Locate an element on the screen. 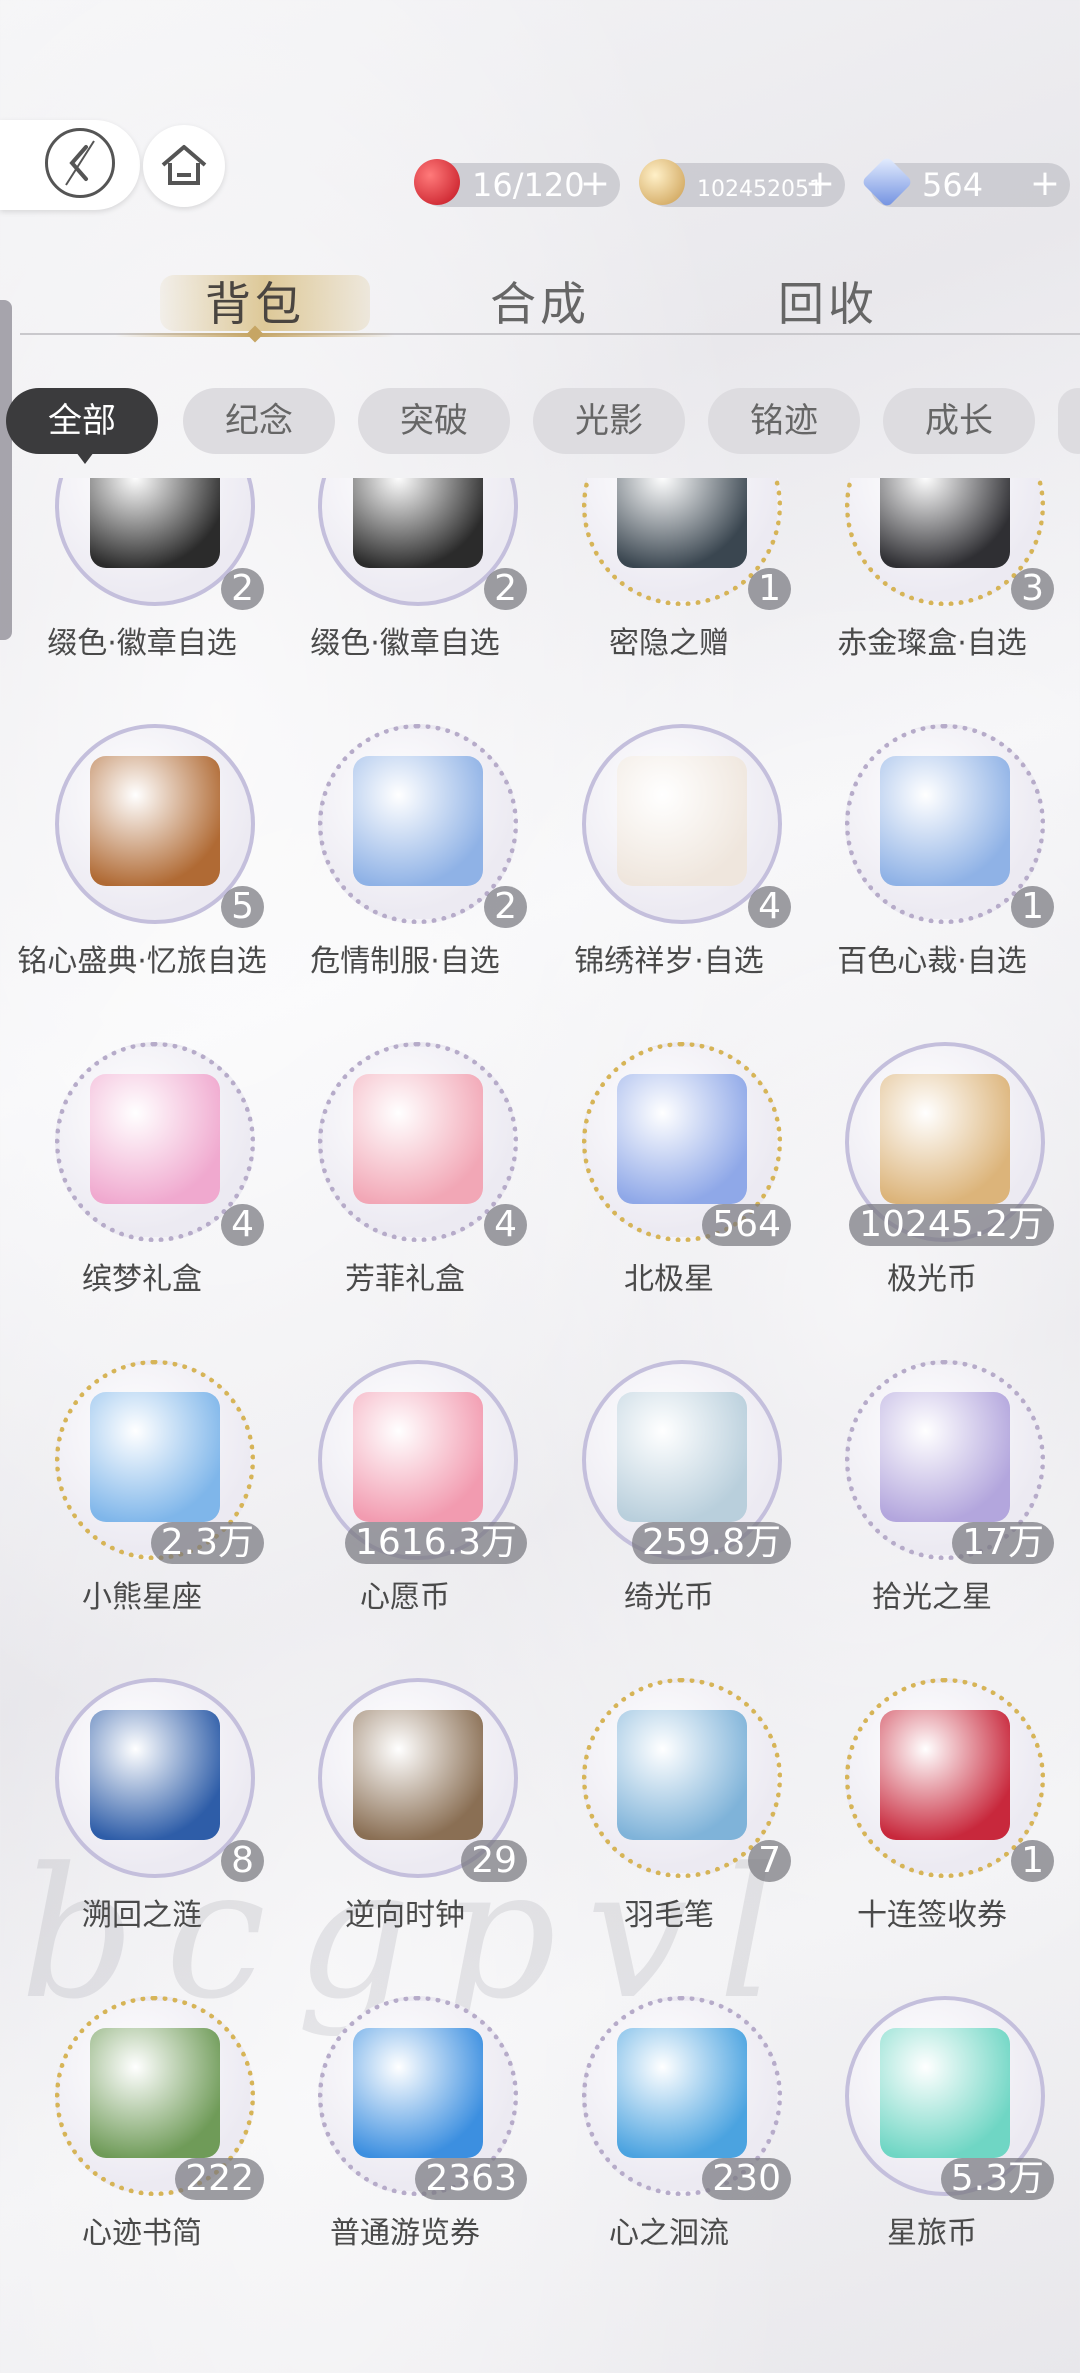 The height and width of the screenshot is (2373, 1080). category-growth: 成长 is located at coordinates (959, 421).